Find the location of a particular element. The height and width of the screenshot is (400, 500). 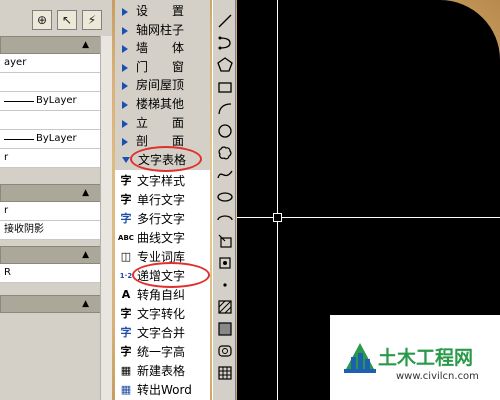

menu-item-label: 墙 体 is located at coordinates (160, 48).